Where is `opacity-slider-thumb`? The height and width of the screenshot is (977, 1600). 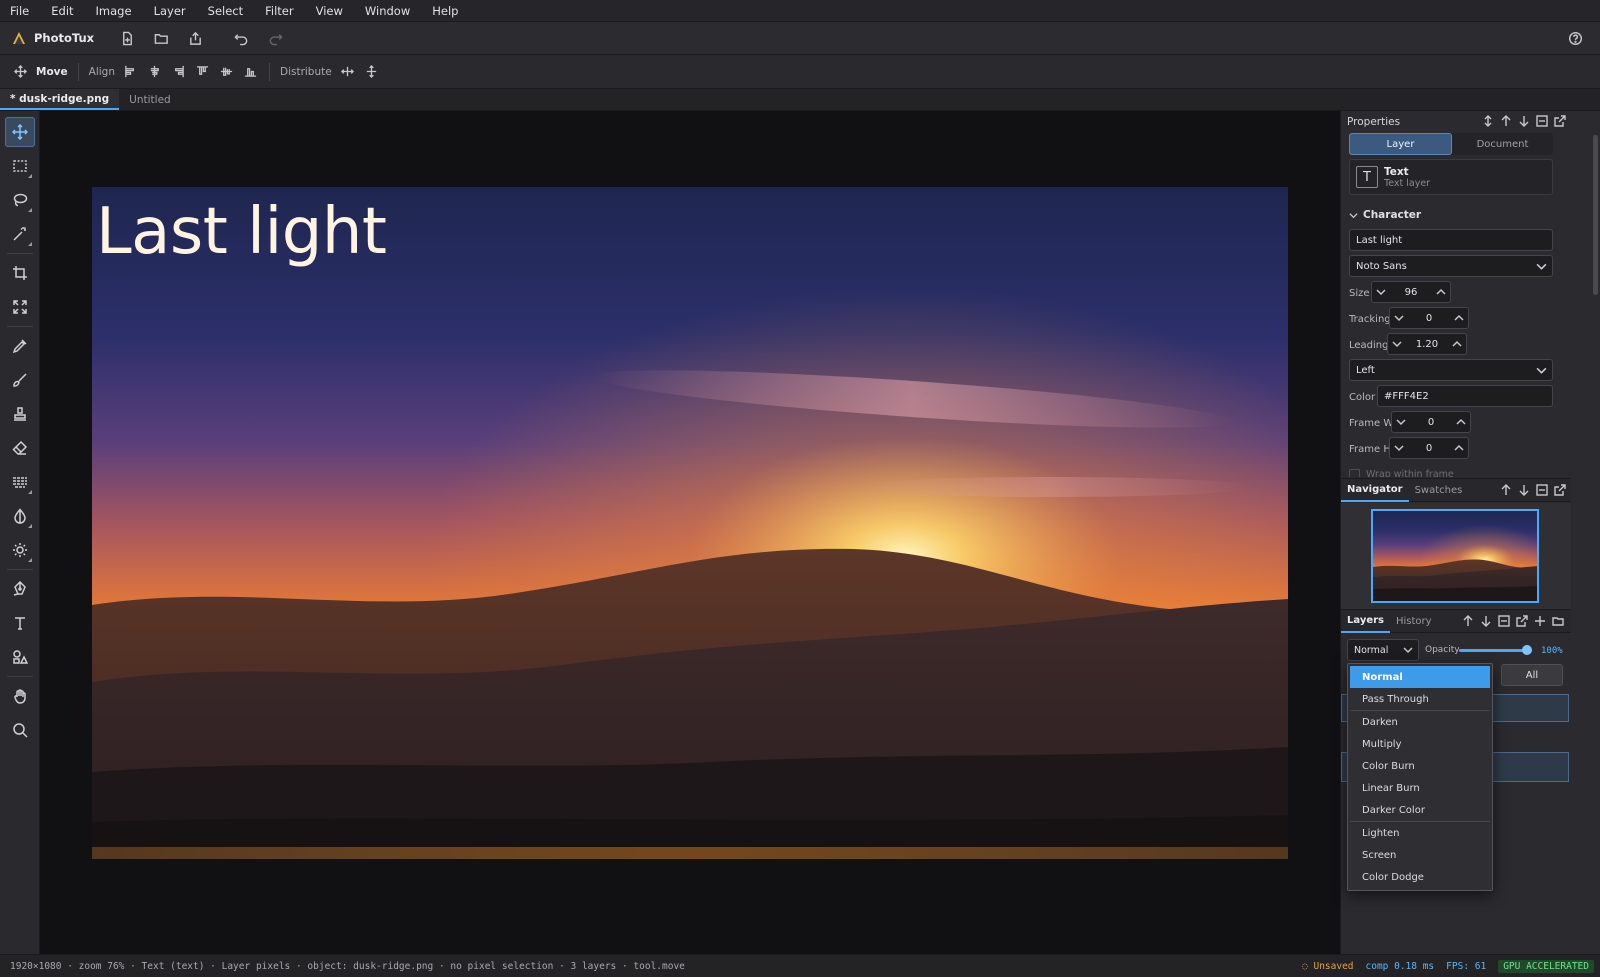 opacity-slider-thumb is located at coordinates (1527, 650).